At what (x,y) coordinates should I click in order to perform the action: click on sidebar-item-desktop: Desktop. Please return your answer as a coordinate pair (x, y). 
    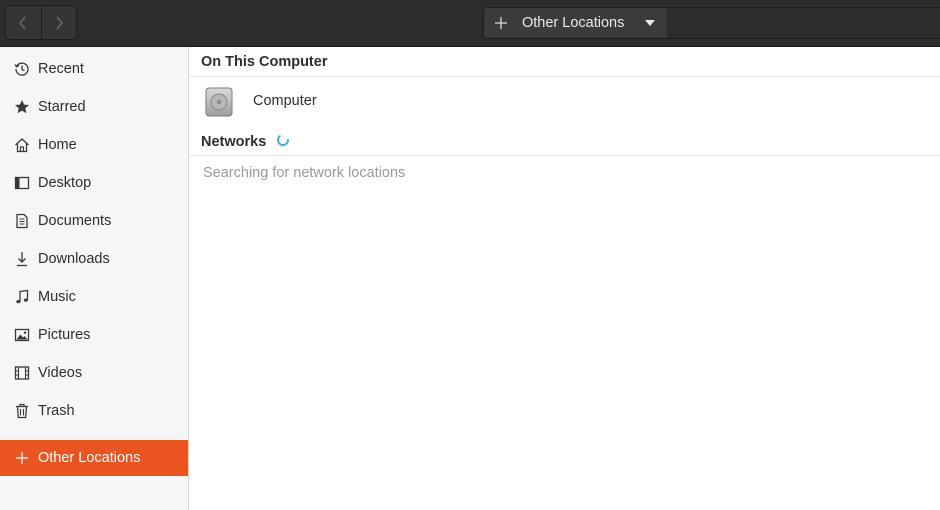
    Looking at the image, I should click on (94, 183).